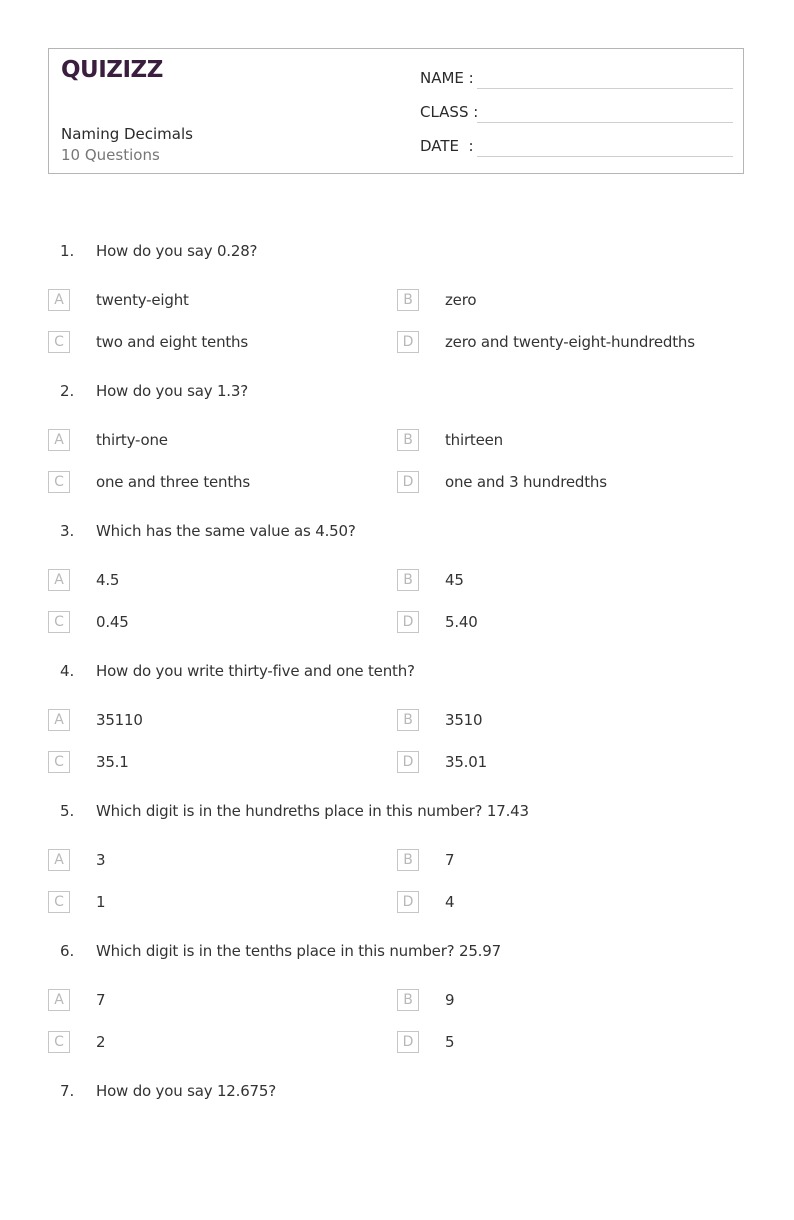 The image size is (794, 1220). I want to click on option-c: C 1, so click(218, 903).